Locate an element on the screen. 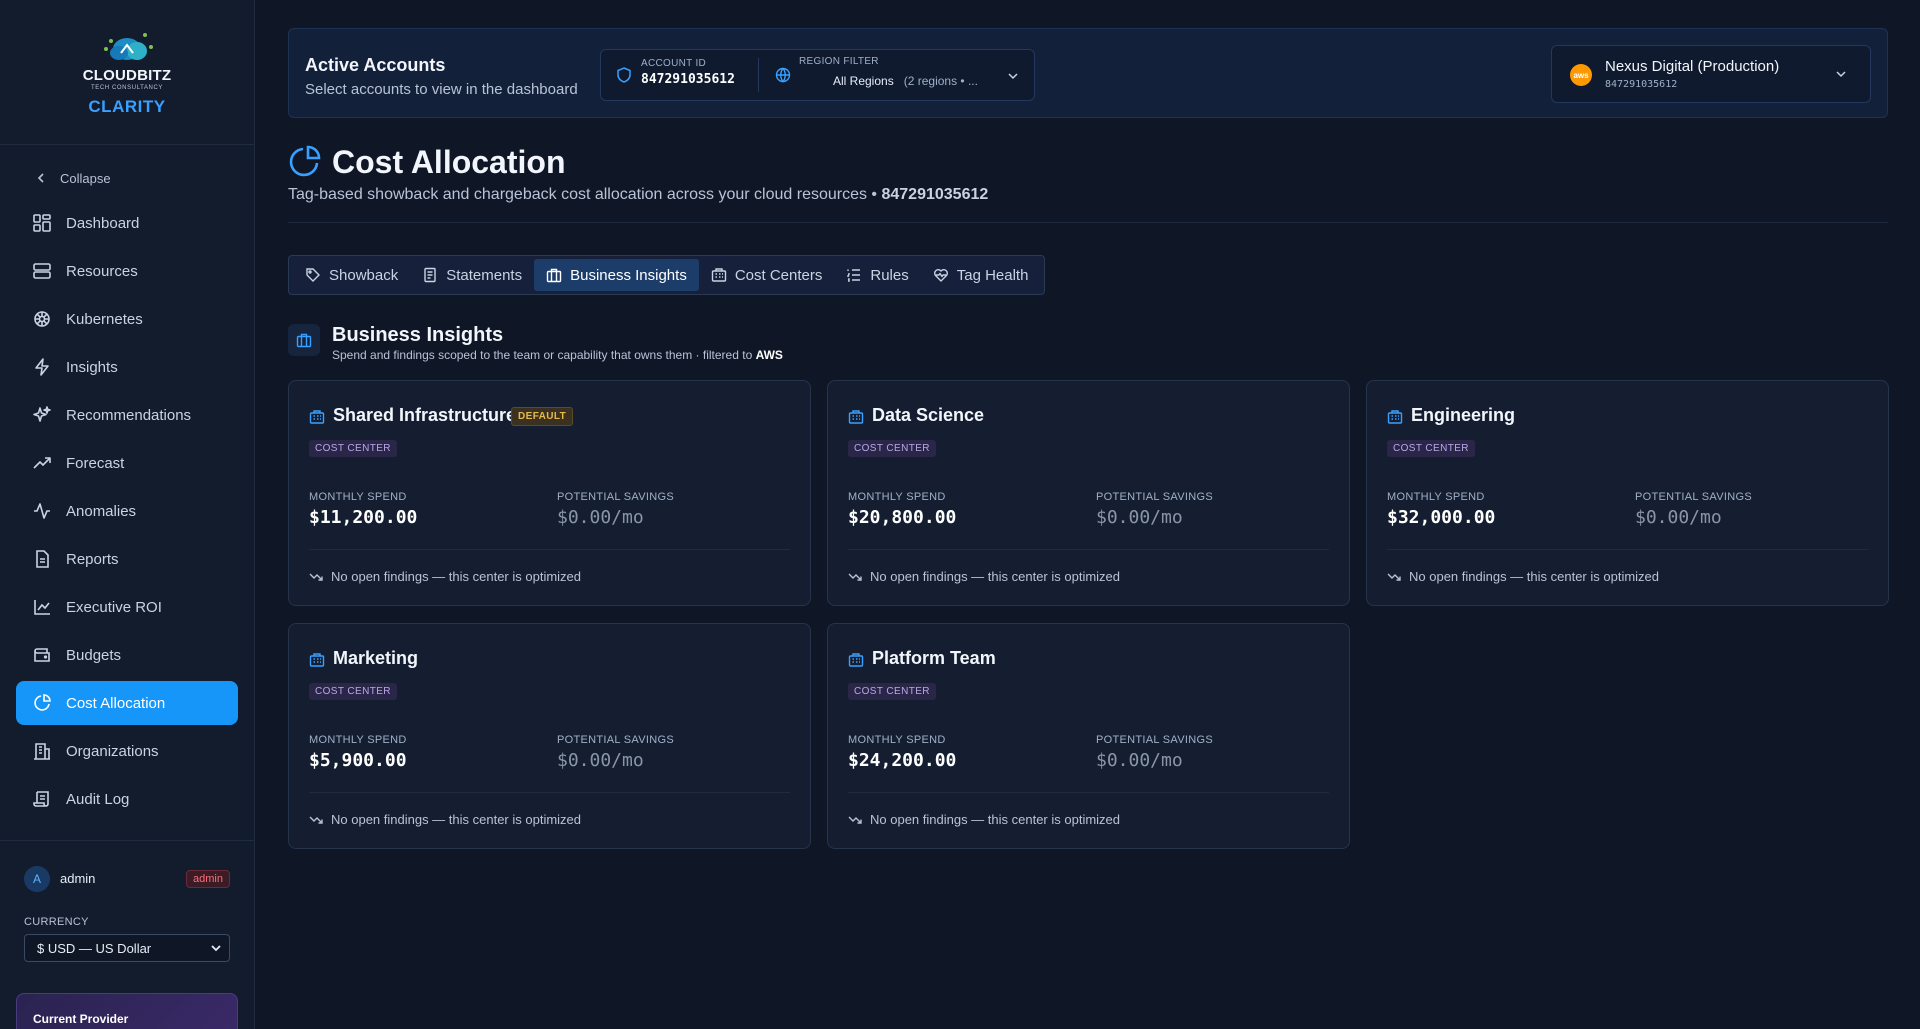 The image size is (1920, 1029). briefcase-icon is located at coordinates (304, 340).